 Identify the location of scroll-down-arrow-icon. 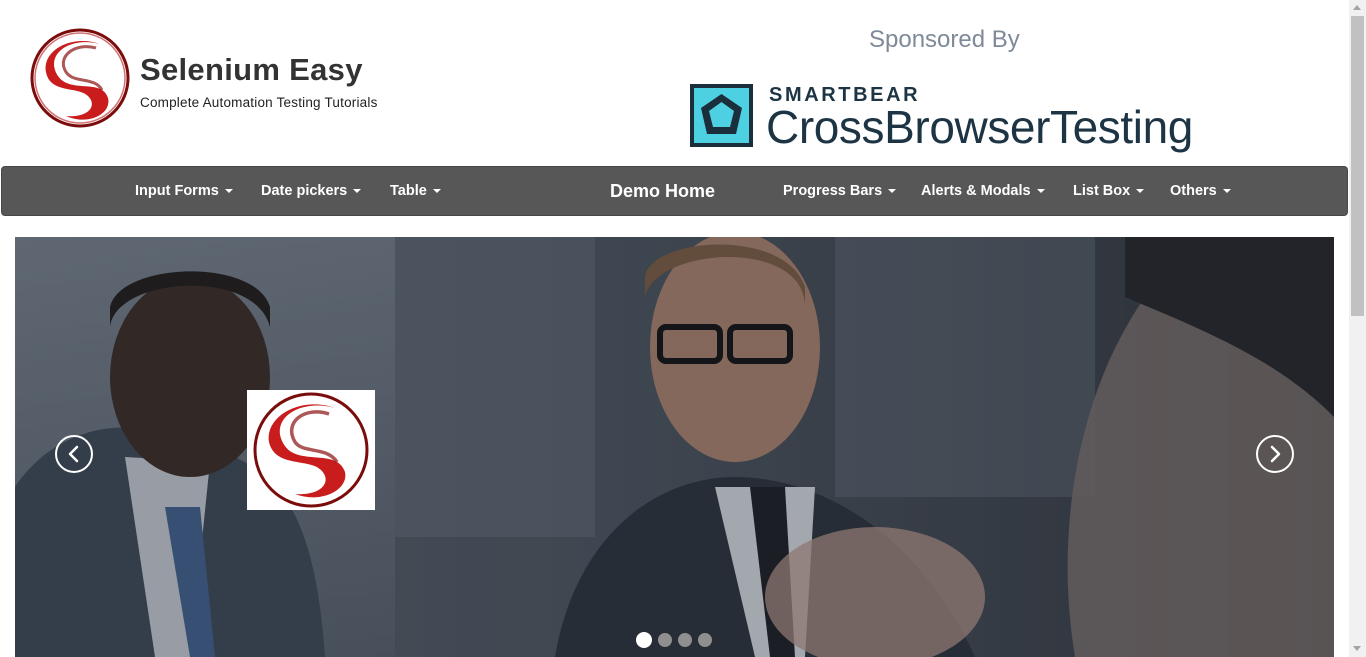
(1357, 648).